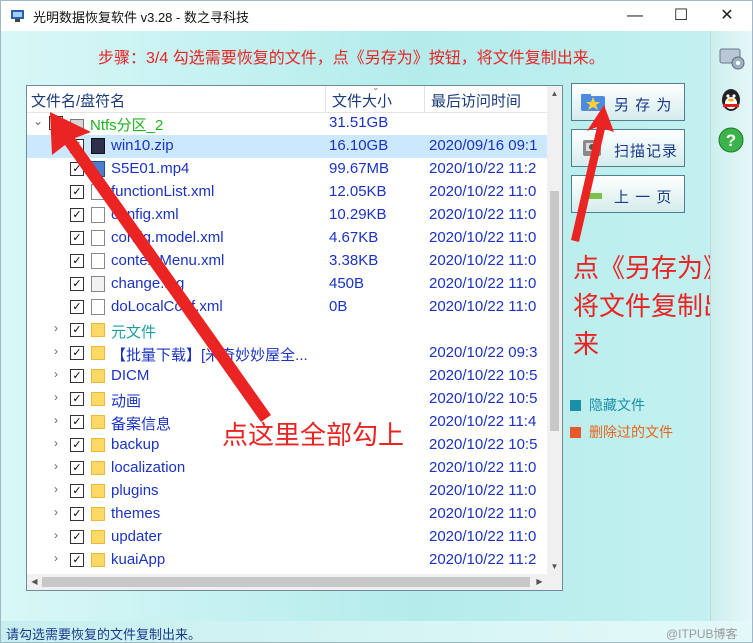  Describe the element at coordinates (643, 105) in the screenshot. I see `save-as-label: 另 存 为` at that location.